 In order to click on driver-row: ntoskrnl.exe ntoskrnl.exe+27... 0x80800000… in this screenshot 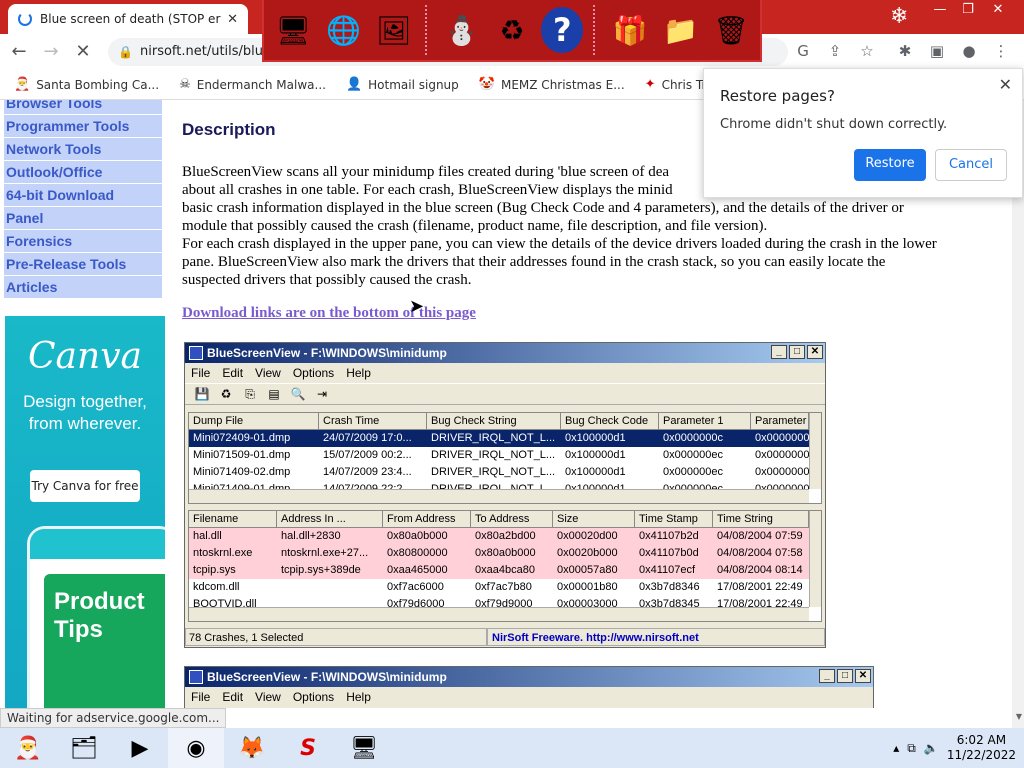, I will do `click(505, 553)`.